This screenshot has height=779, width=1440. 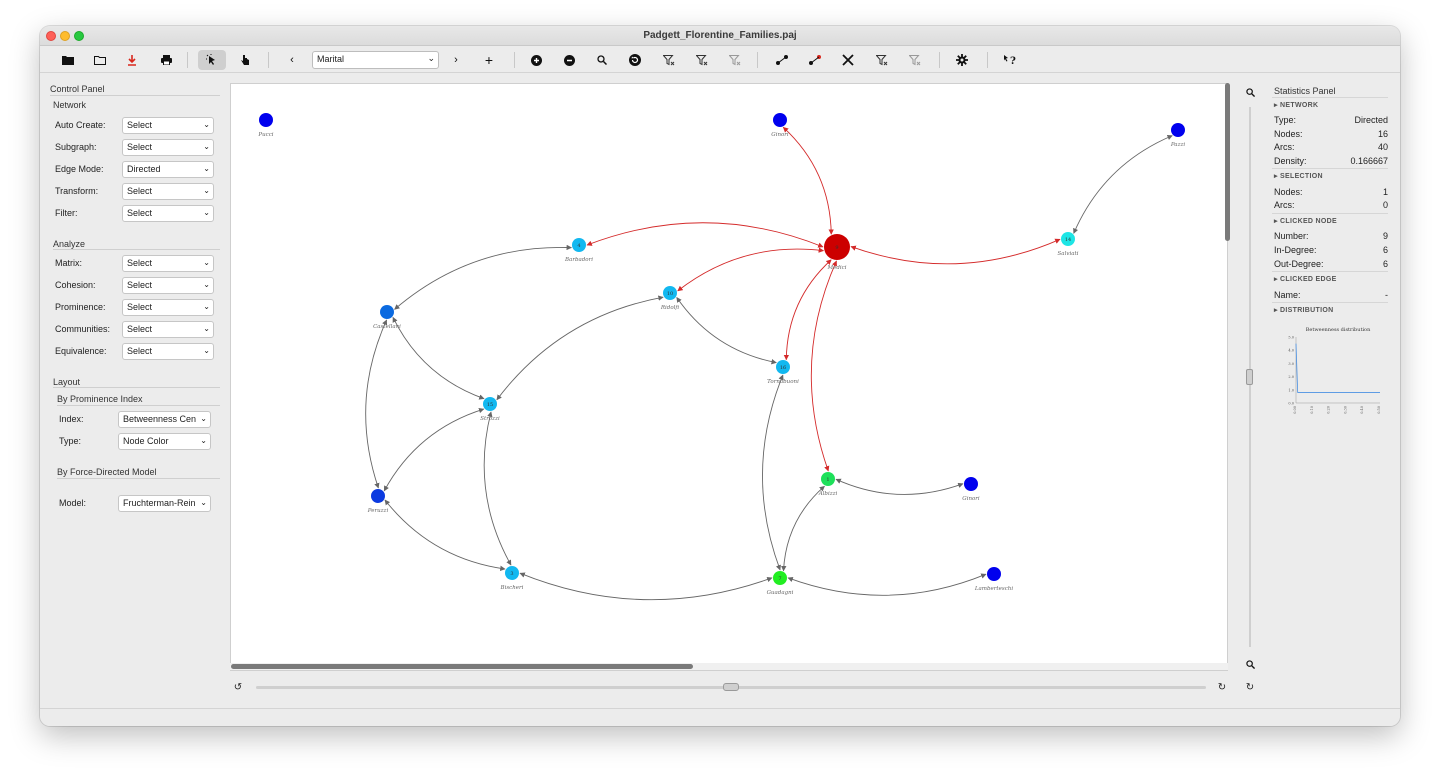 I want to click on equivalence-select: Select ⌄, so click(x=168, y=351).